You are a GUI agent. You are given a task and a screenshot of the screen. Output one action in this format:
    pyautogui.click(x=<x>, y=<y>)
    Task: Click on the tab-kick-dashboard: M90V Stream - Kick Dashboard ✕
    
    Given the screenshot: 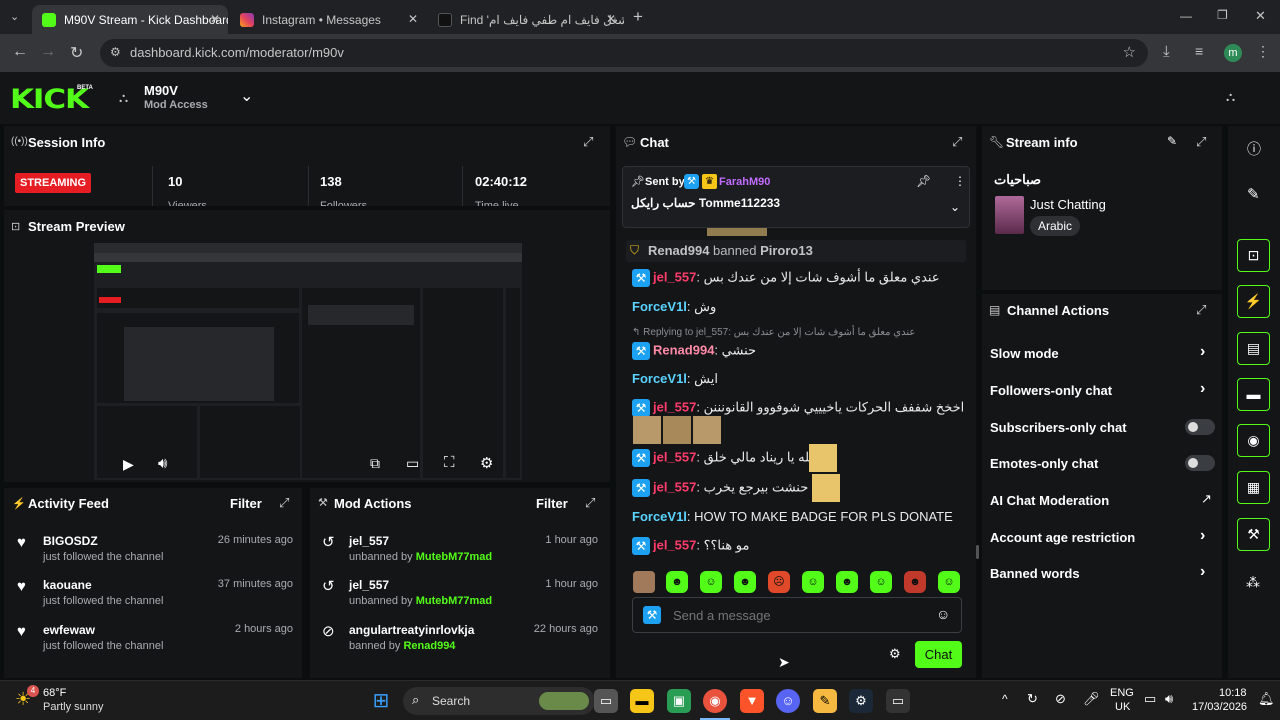 What is the action you would take?
    pyautogui.click(x=130, y=19)
    